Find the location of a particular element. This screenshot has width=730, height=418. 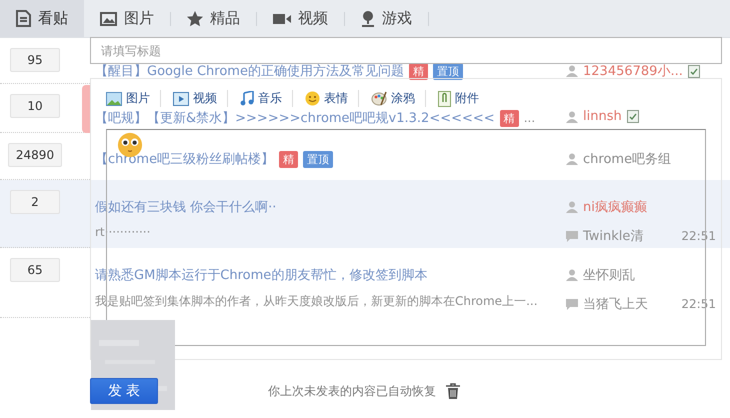

editor-tool: 视频 is located at coordinates (200, 98).